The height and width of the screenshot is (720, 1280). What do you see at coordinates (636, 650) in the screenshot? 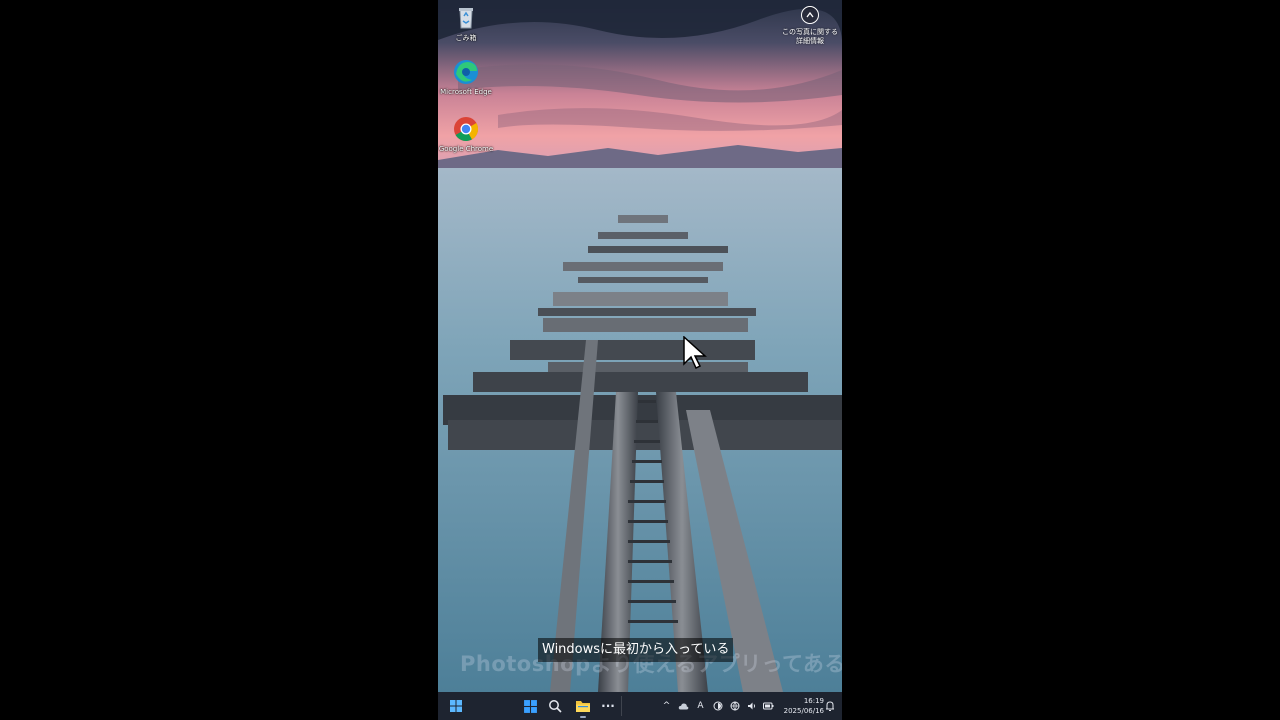
I see `video-caption-primary: Windowsに最初から入っている` at bounding box center [636, 650].